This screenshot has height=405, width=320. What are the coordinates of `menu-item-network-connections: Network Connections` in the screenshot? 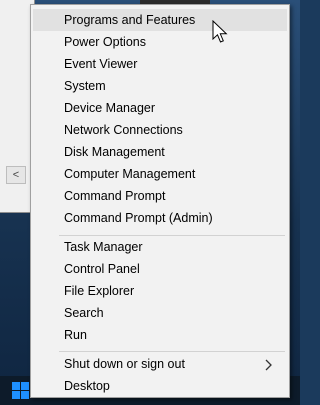 It's located at (160, 130).